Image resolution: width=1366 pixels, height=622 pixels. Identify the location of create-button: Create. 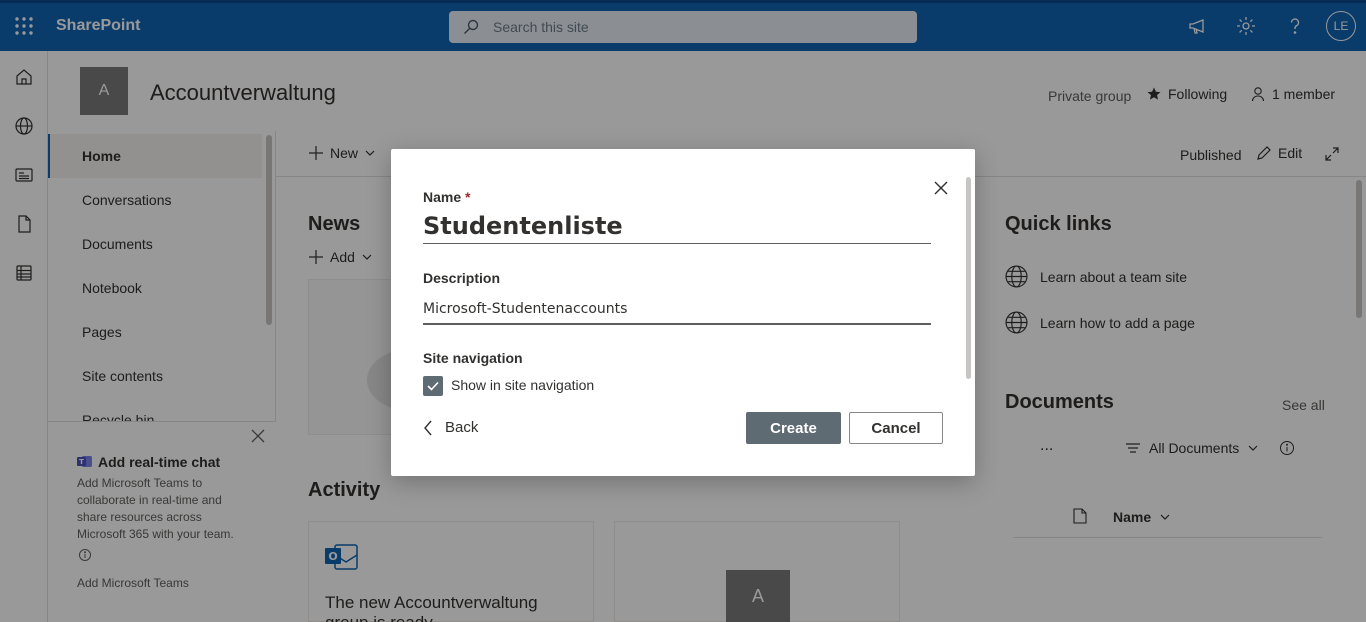
(793, 428).